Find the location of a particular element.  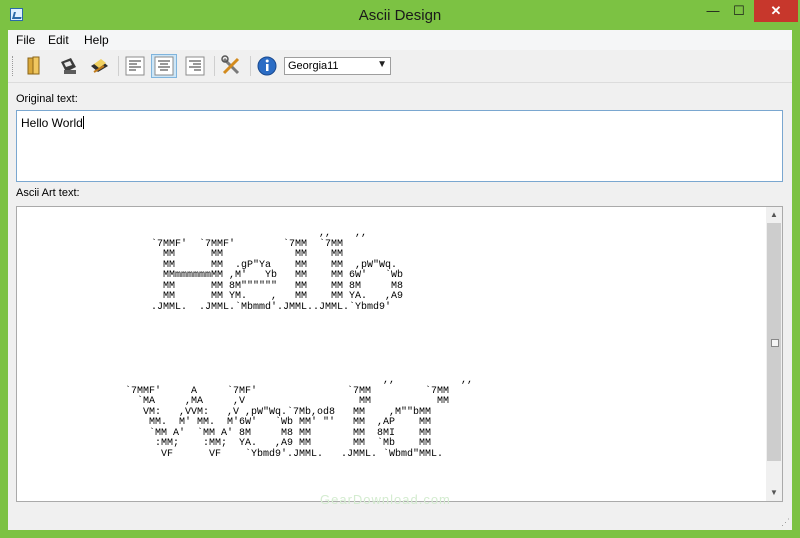

align-center-button is located at coordinates (164, 66).